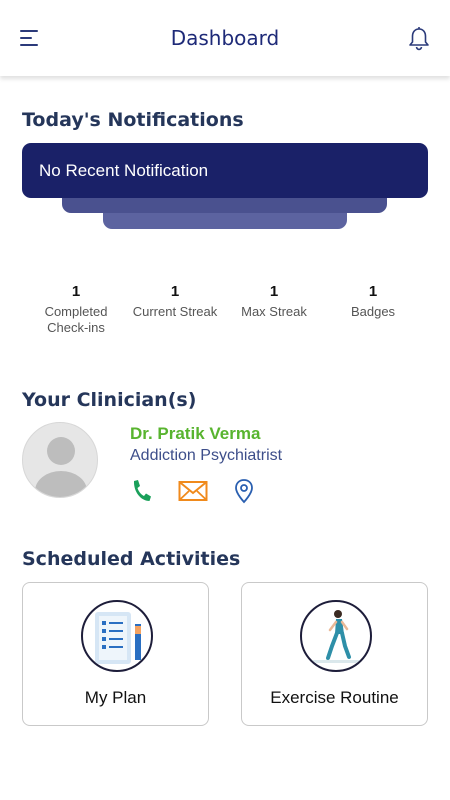  What do you see at coordinates (225, 170) in the screenshot?
I see `notification-card: No Recent Notification` at bounding box center [225, 170].